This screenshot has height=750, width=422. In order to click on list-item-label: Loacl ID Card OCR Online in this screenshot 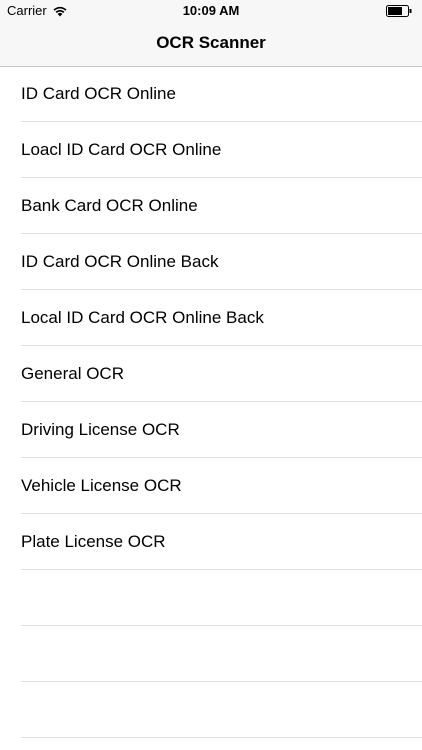, I will do `click(121, 149)`.